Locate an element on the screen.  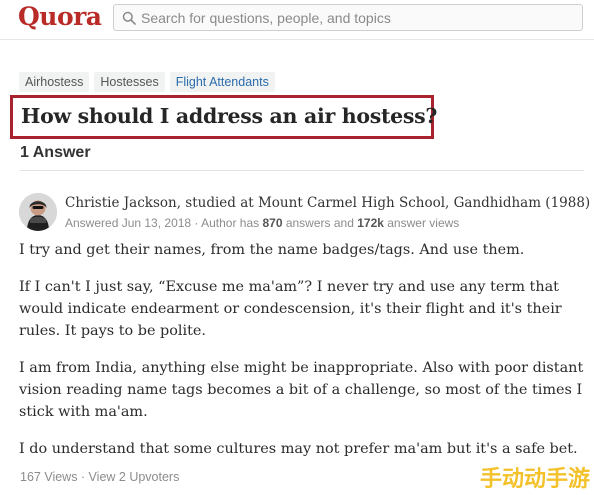
search-icon is located at coordinates (129, 18).